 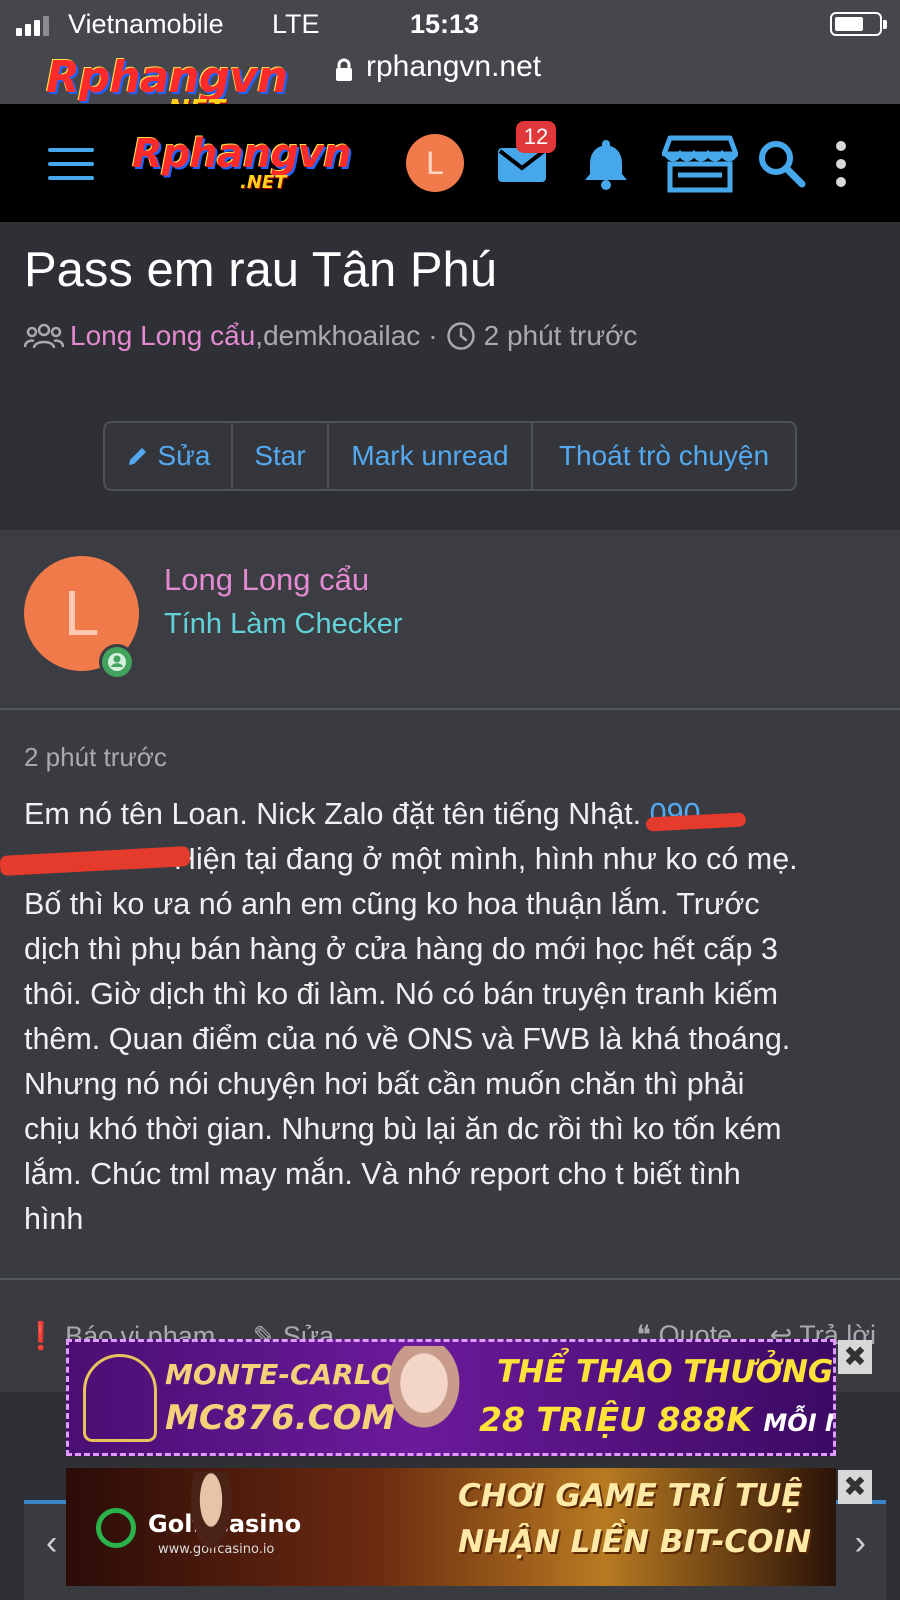 I want to click on warning-icon: ❗, so click(x=41, y=1336).